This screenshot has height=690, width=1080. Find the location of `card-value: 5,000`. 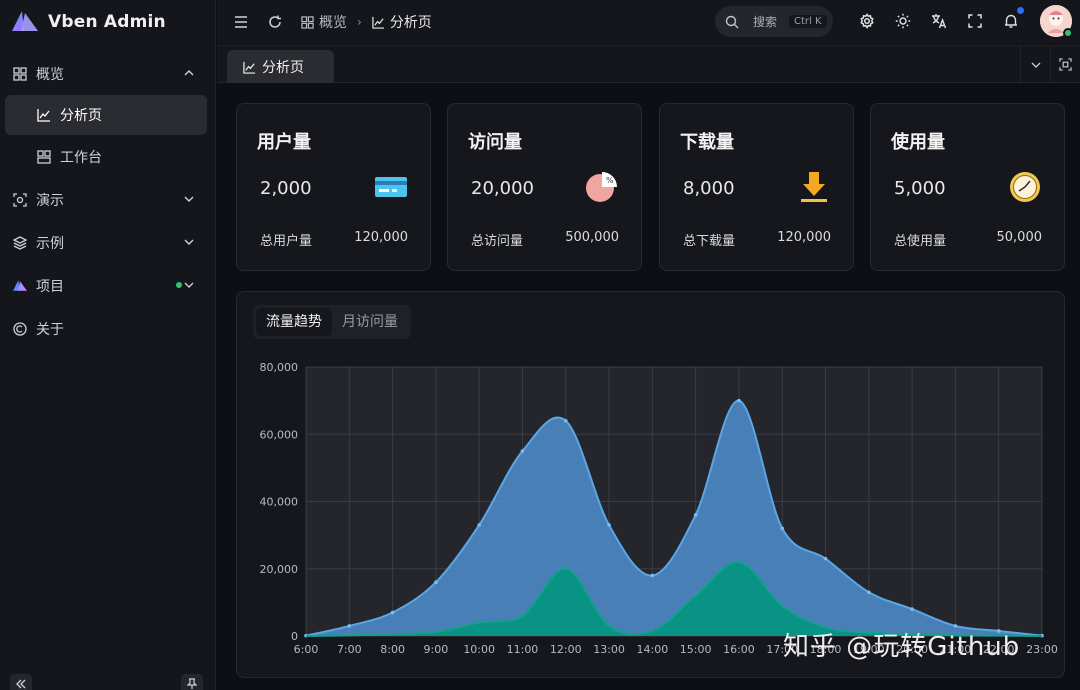

card-value: 5,000 is located at coordinates (920, 188).